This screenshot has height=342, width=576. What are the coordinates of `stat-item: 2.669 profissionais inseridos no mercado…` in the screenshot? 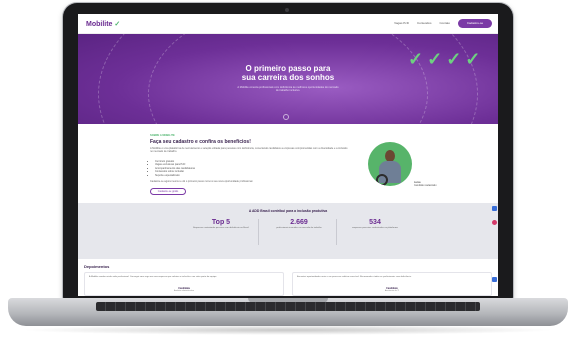 It's located at (299, 224).